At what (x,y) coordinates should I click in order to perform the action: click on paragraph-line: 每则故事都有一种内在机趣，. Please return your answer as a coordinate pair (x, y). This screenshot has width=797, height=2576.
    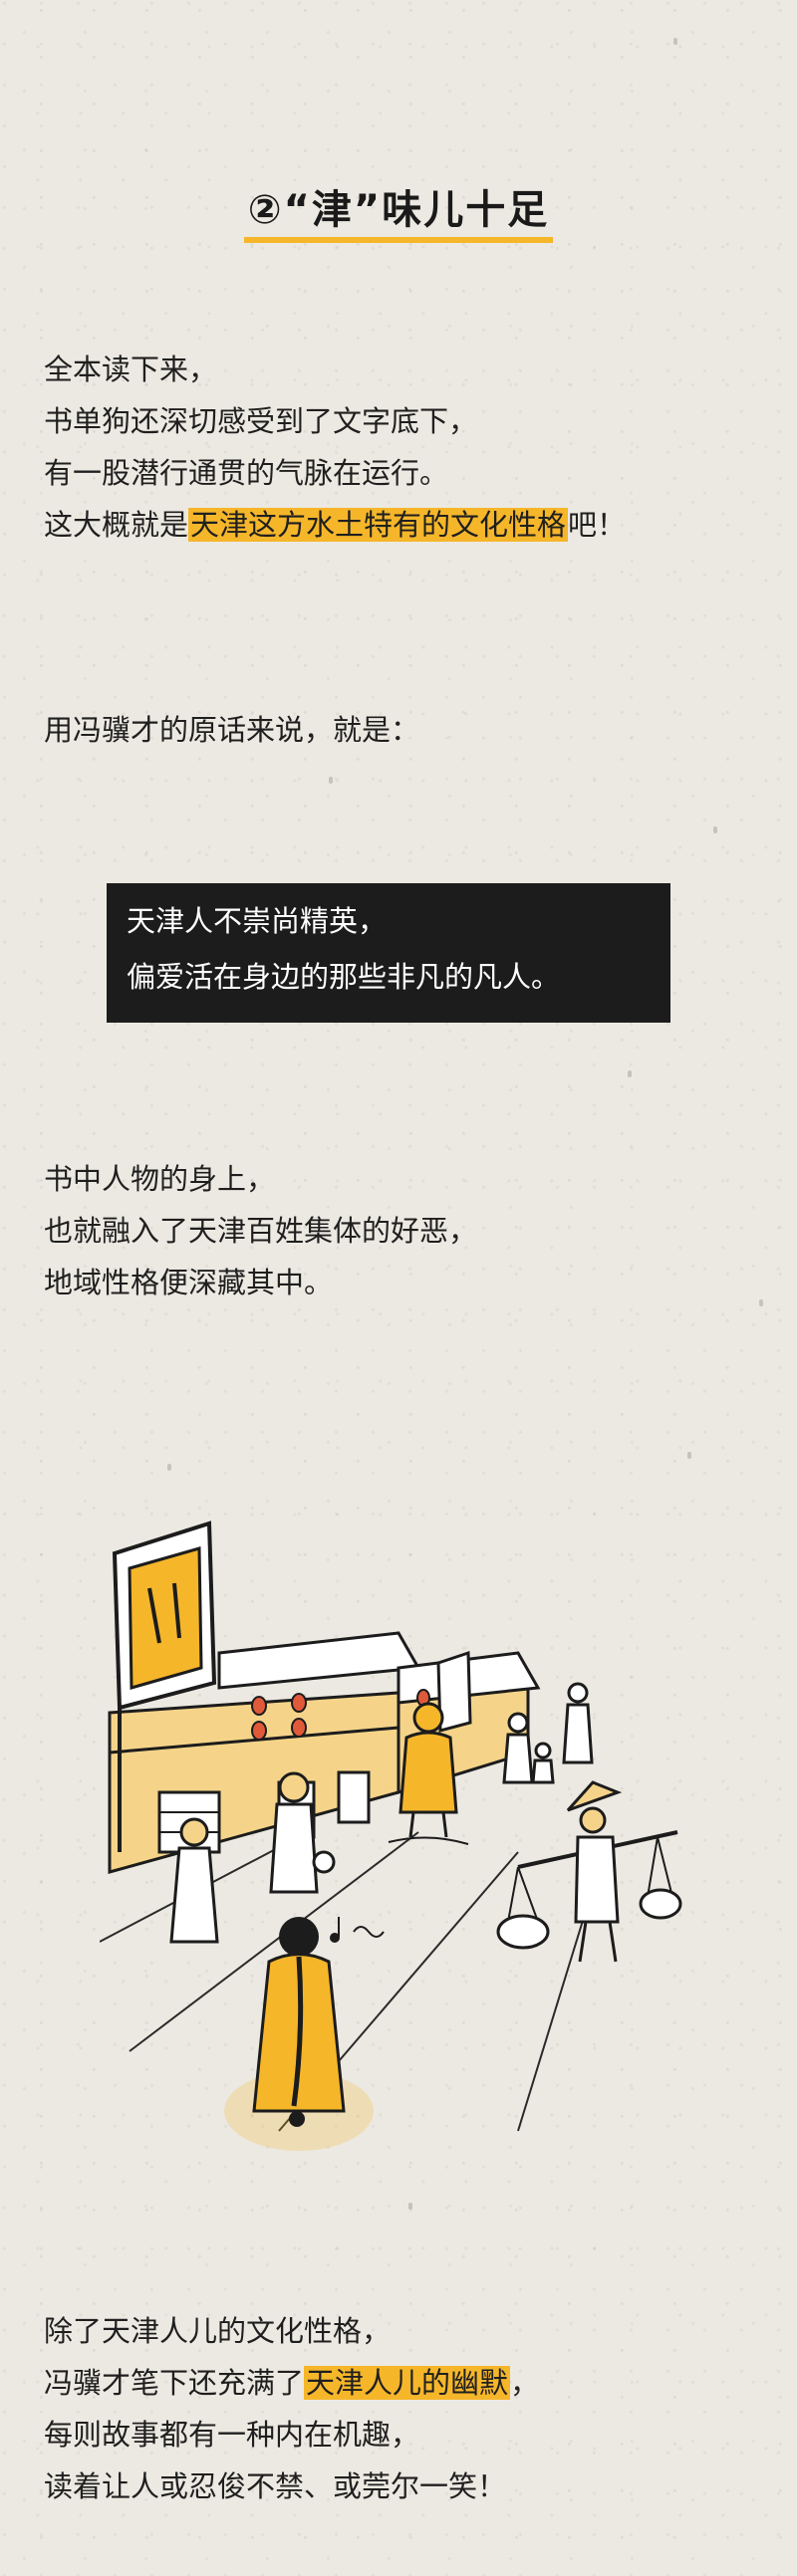
    Looking at the image, I should click on (232, 2435).